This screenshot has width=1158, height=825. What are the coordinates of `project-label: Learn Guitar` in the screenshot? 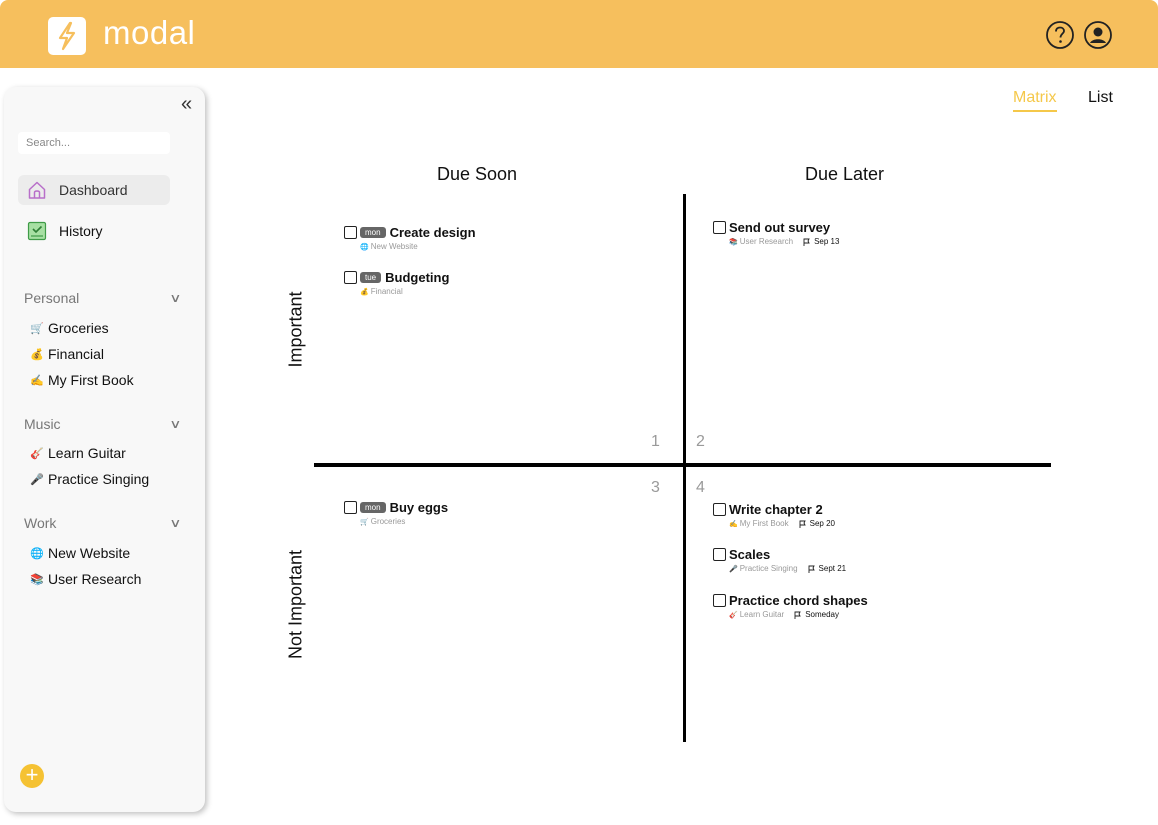 It's located at (87, 453).